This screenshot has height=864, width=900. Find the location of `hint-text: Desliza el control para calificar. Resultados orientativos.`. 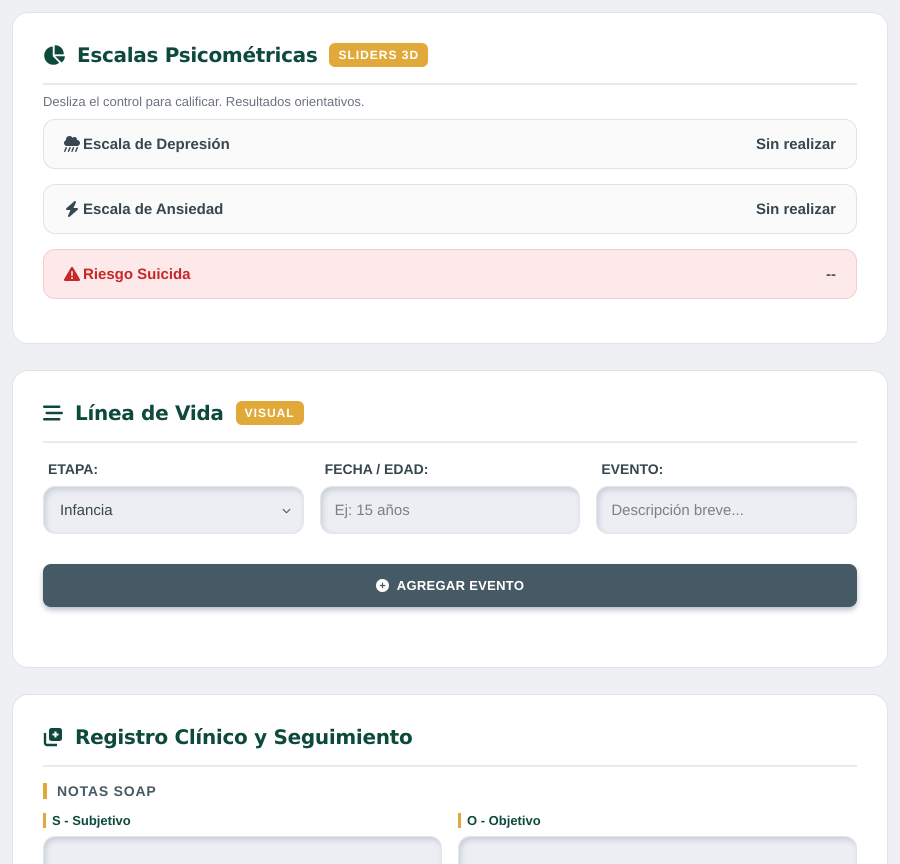

hint-text: Desliza el control para calificar. Resultados orientativos. is located at coordinates (204, 101).